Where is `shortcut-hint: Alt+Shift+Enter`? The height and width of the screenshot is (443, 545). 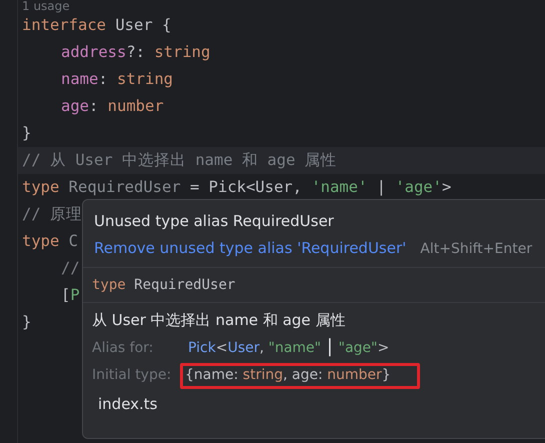
shortcut-hint: Alt+Shift+Enter is located at coordinates (476, 249).